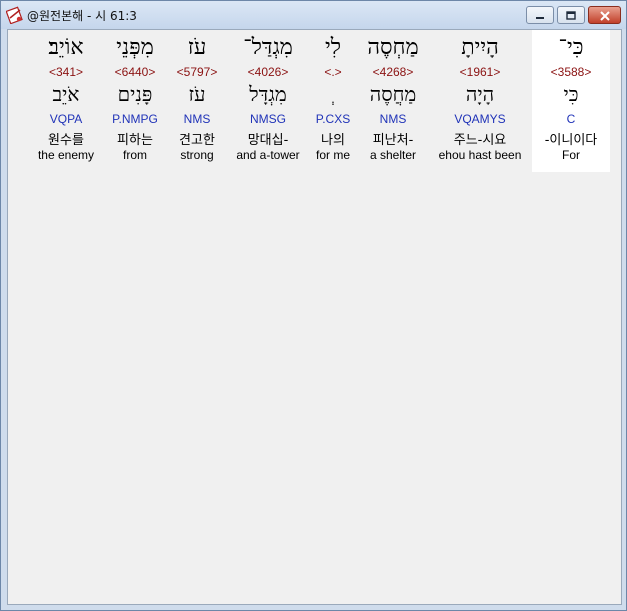 This screenshot has height=611, width=627. Describe the element at coordinates (571, 101) in the screenshot. I see `word-column: כִּי־ <3588> כִּי C -이니이다 For` at that location.